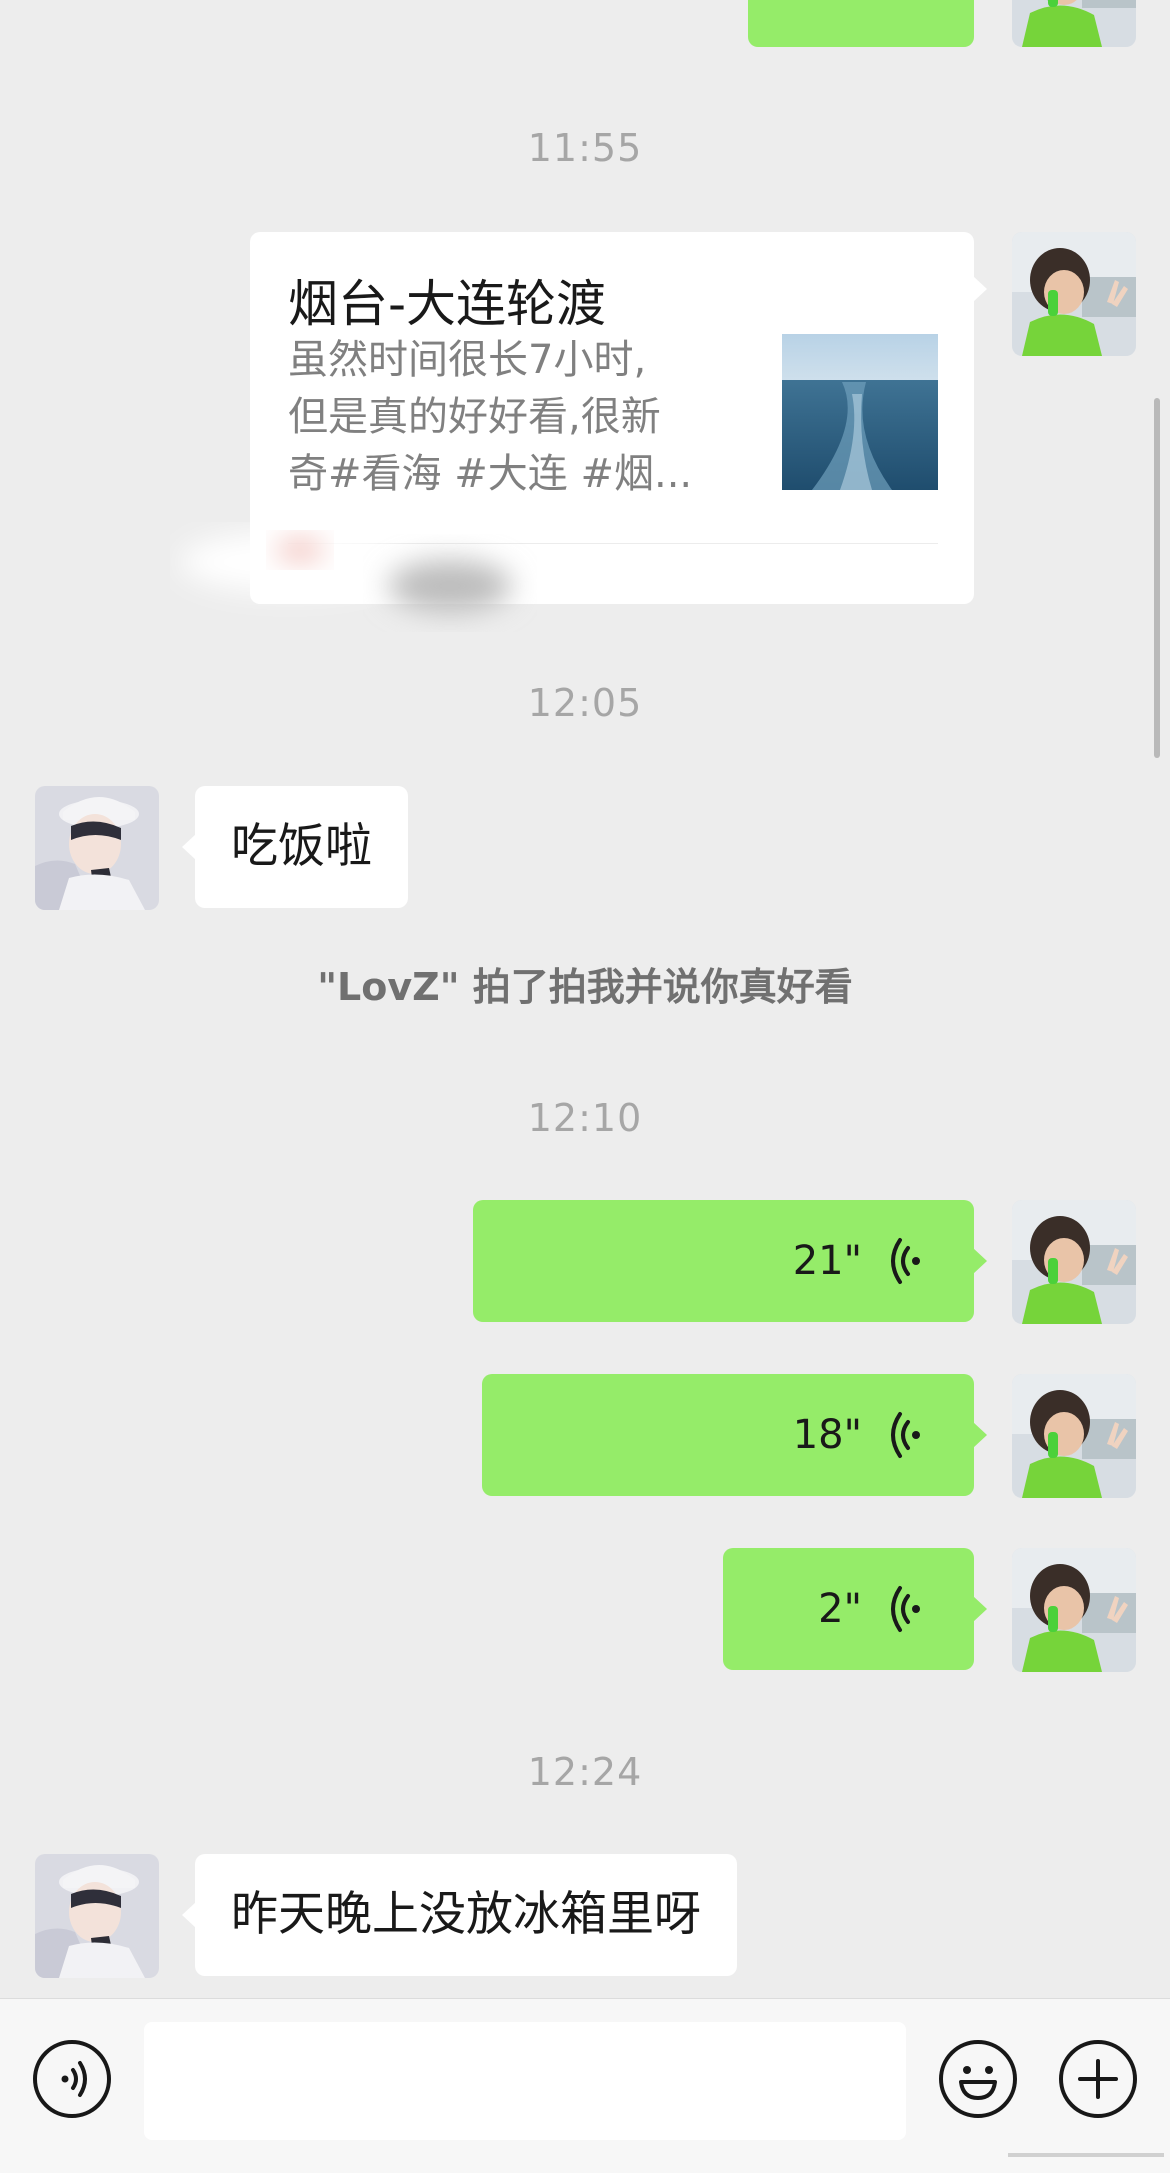 This screenshot has height=2173, width=1170. I want to click on partial-sent-bubble, so click(861, 23).